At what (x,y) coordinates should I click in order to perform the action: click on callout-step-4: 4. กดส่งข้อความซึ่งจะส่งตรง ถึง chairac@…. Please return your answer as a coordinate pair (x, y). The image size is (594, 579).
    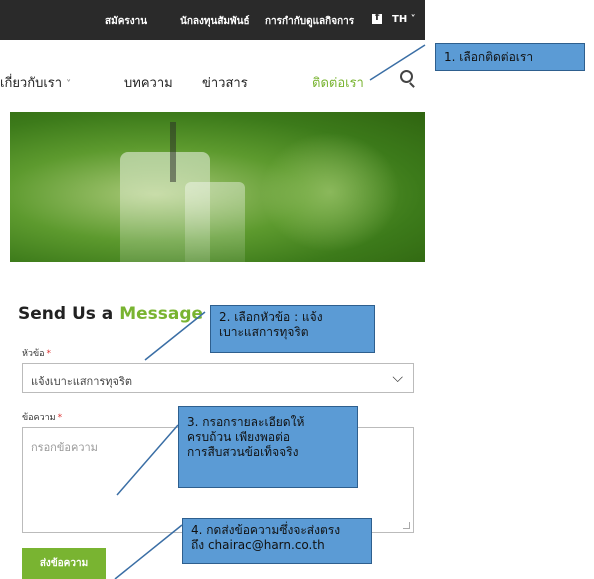
    Looking at the image, I should click on (277, 541).